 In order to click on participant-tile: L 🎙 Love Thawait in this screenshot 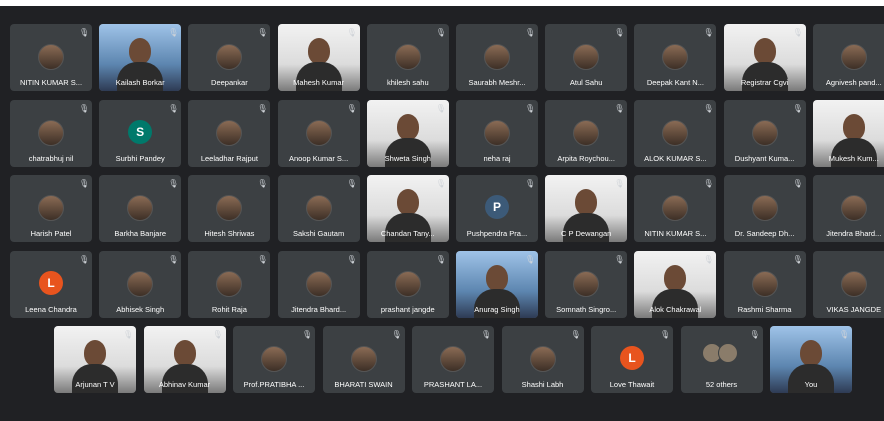, I will do `click(632, 359)`.